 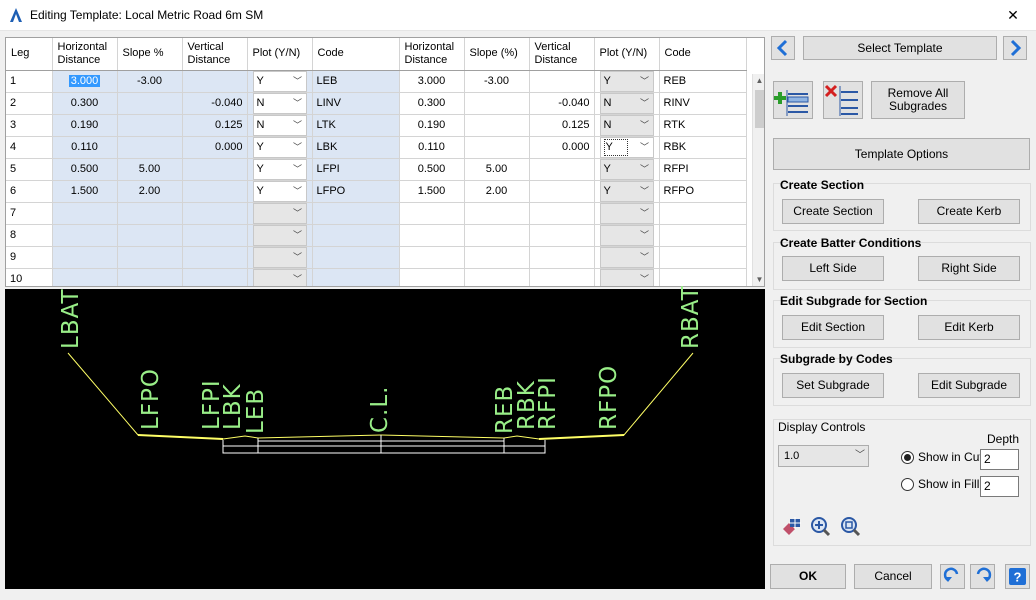 I want to click on remove-all-subgrades-button: Remove All Subgrades, so click(x=918, y=100).